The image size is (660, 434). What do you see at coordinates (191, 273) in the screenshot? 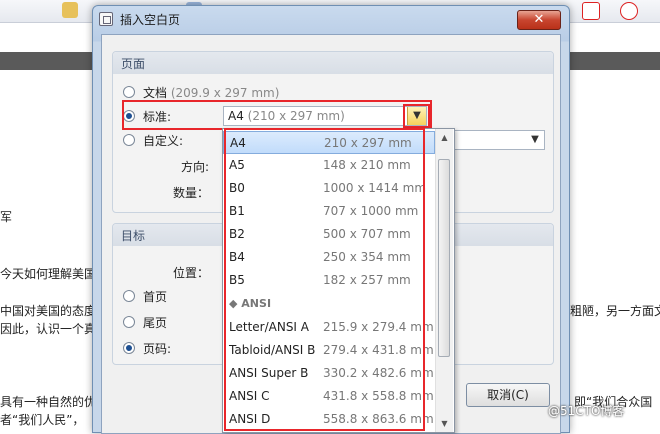
I see `position-label: 位置：` at bounding box center [191, 273].